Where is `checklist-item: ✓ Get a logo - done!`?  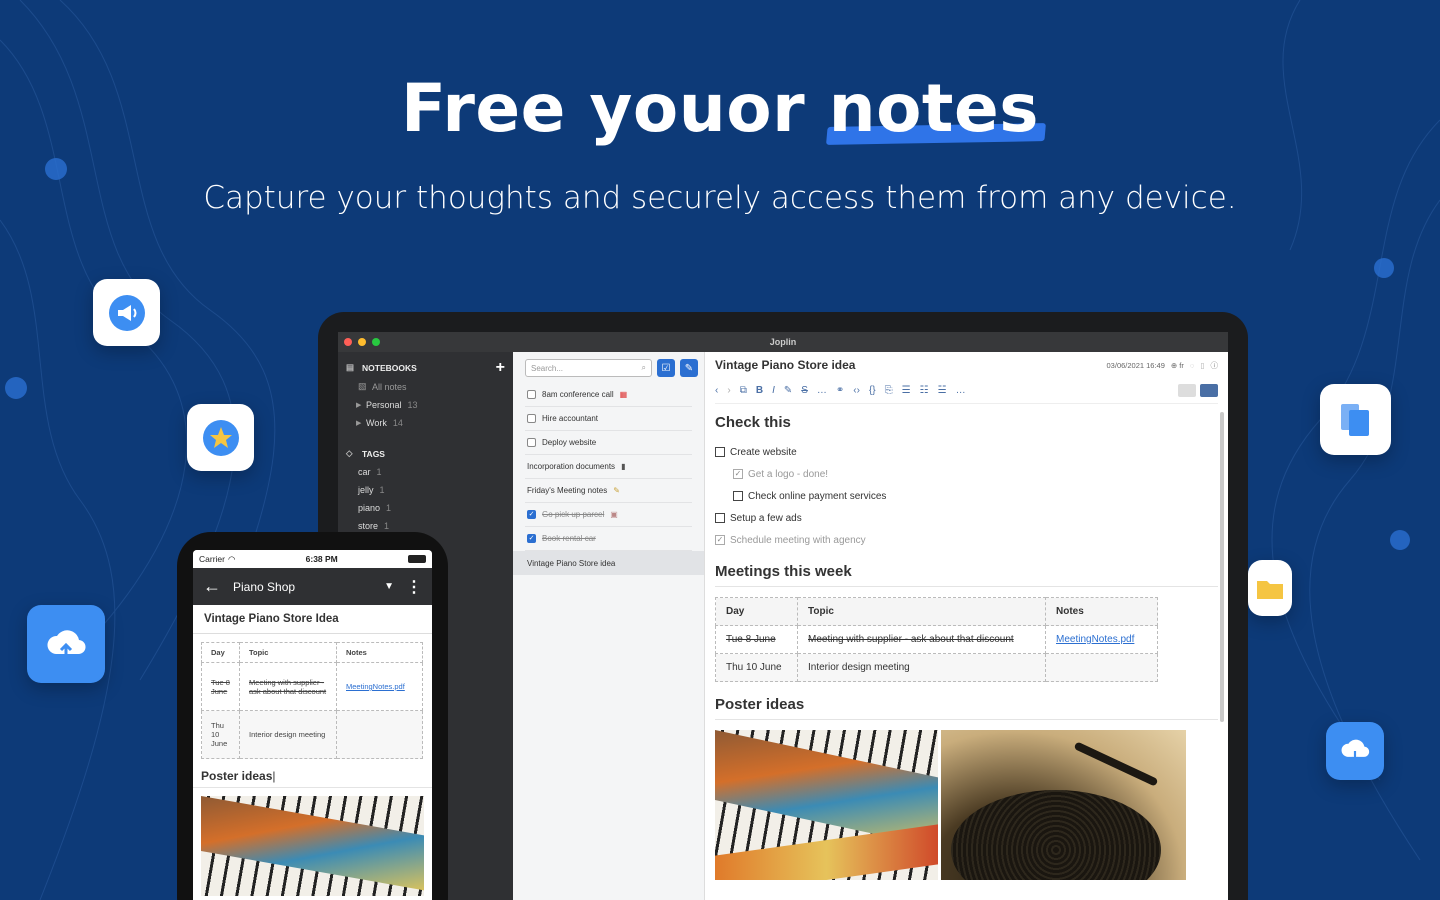 checklist-item: ✓ Get a logo - done! is located at coordinates (966, 474).